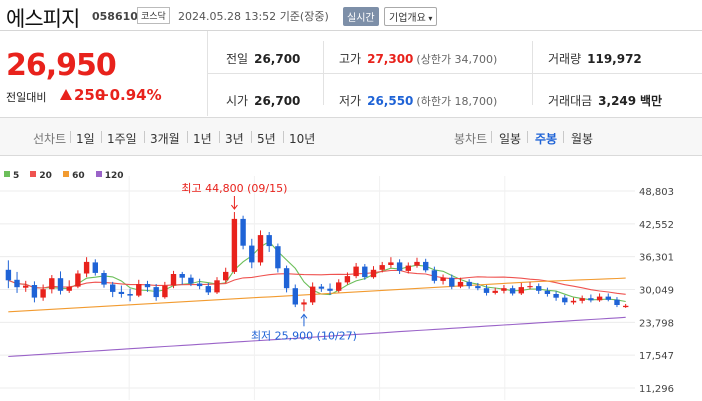  I want to click on up-triangle-icon, so click(66, 94).